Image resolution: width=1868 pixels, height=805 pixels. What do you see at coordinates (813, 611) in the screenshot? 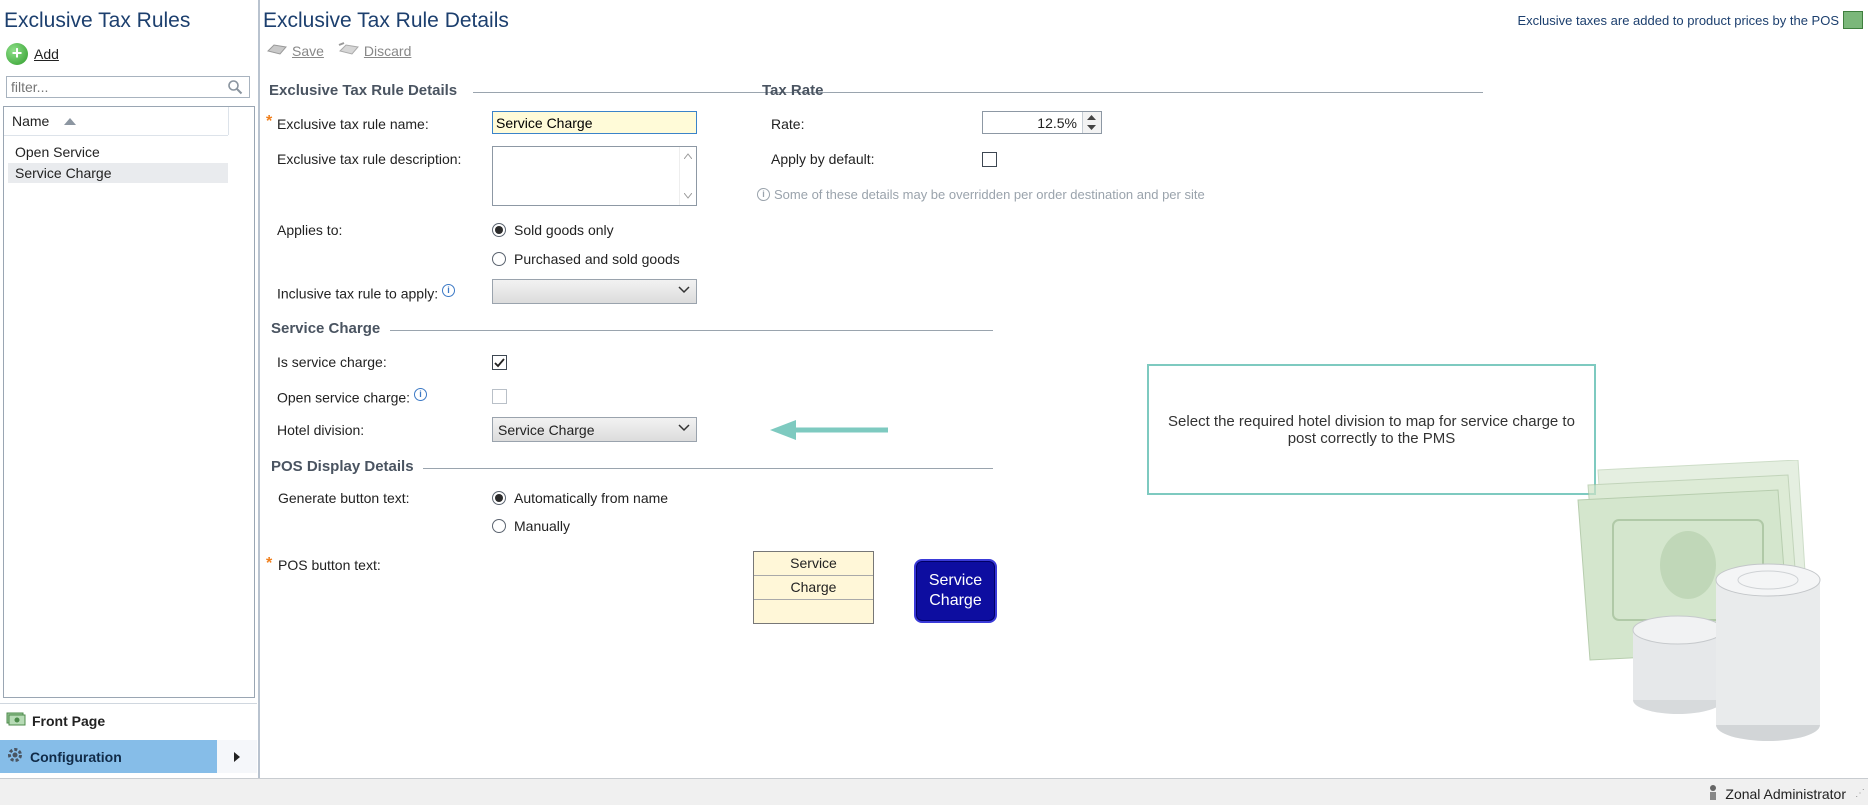
I see `pos-text-line` at bounding box center [813, 611].